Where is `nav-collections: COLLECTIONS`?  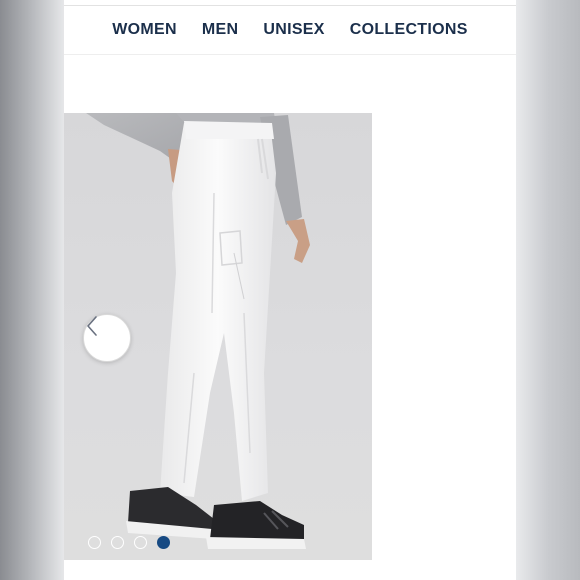 nav-collections: COLLECTIONS is located at coordinates (409, 30).